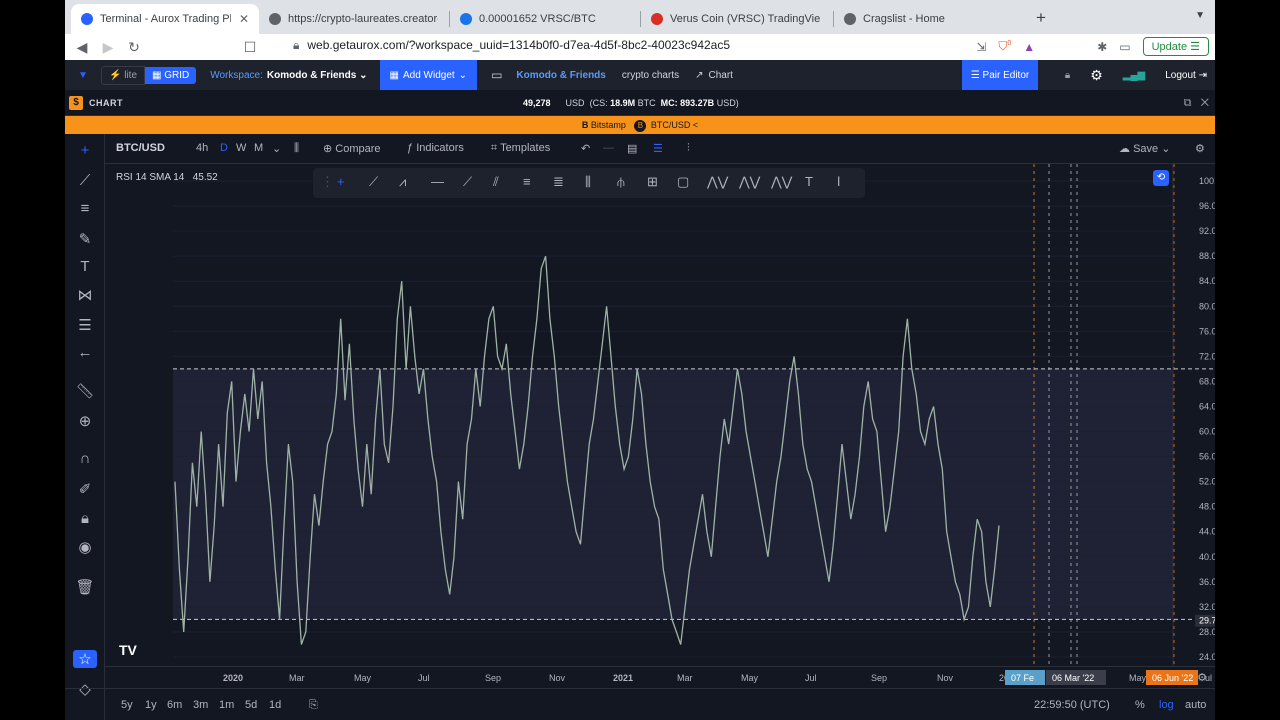 The width and height of the screenshot is (1280, 720). What do you see at coordinates (1102, 47) in the screenshot?
I see `extensions-puzzle-icon: ✱` at bounding box center [1102, 47].